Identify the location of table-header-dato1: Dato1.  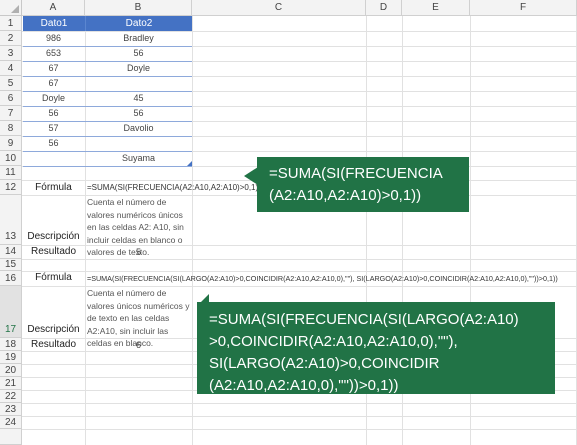
(54, 23).